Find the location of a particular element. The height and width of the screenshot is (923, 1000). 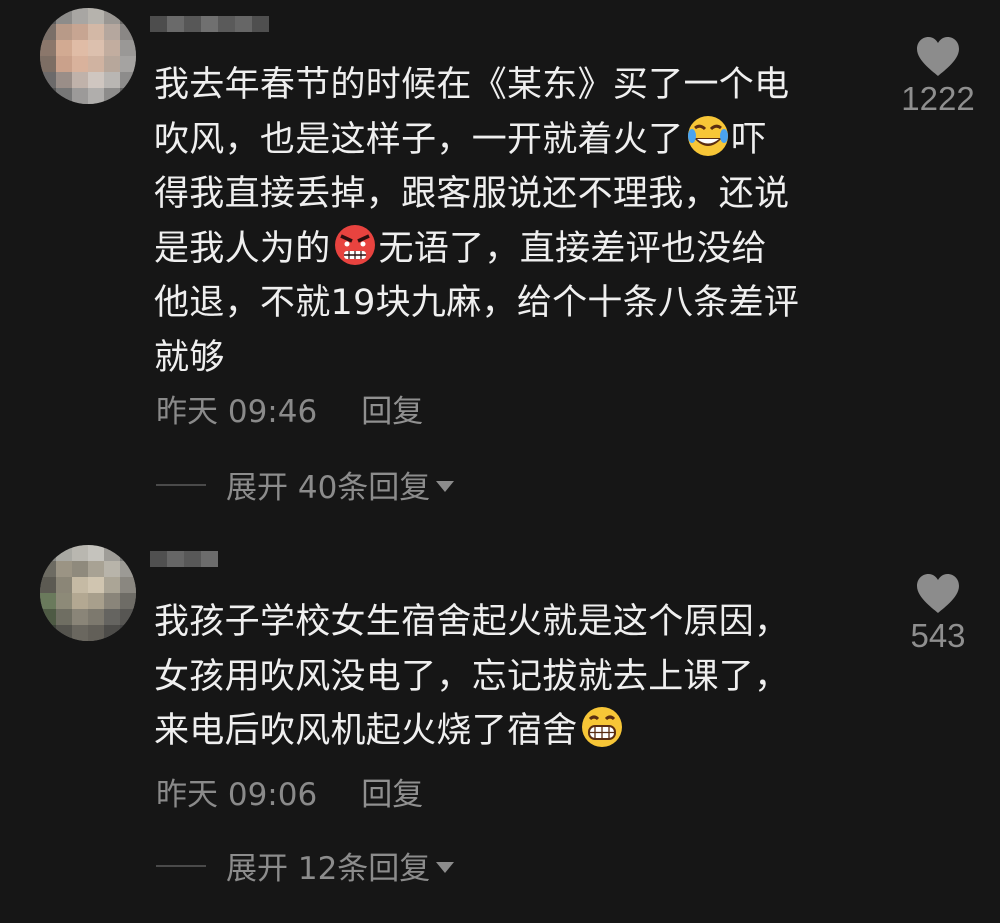

expand-replies-button: 展开 12条回复 is located at coordinates (305, 865).